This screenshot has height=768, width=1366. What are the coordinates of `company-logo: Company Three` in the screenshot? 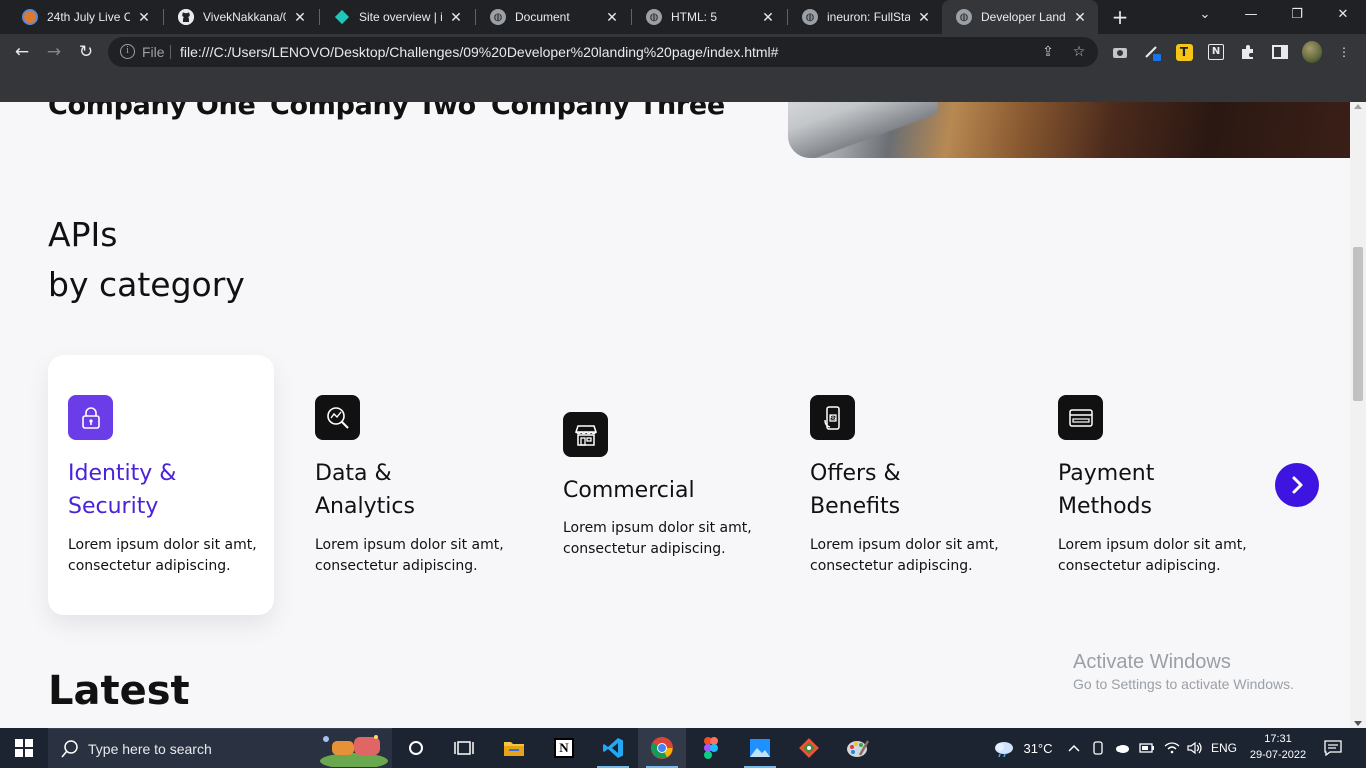 It's located at (608, 111).